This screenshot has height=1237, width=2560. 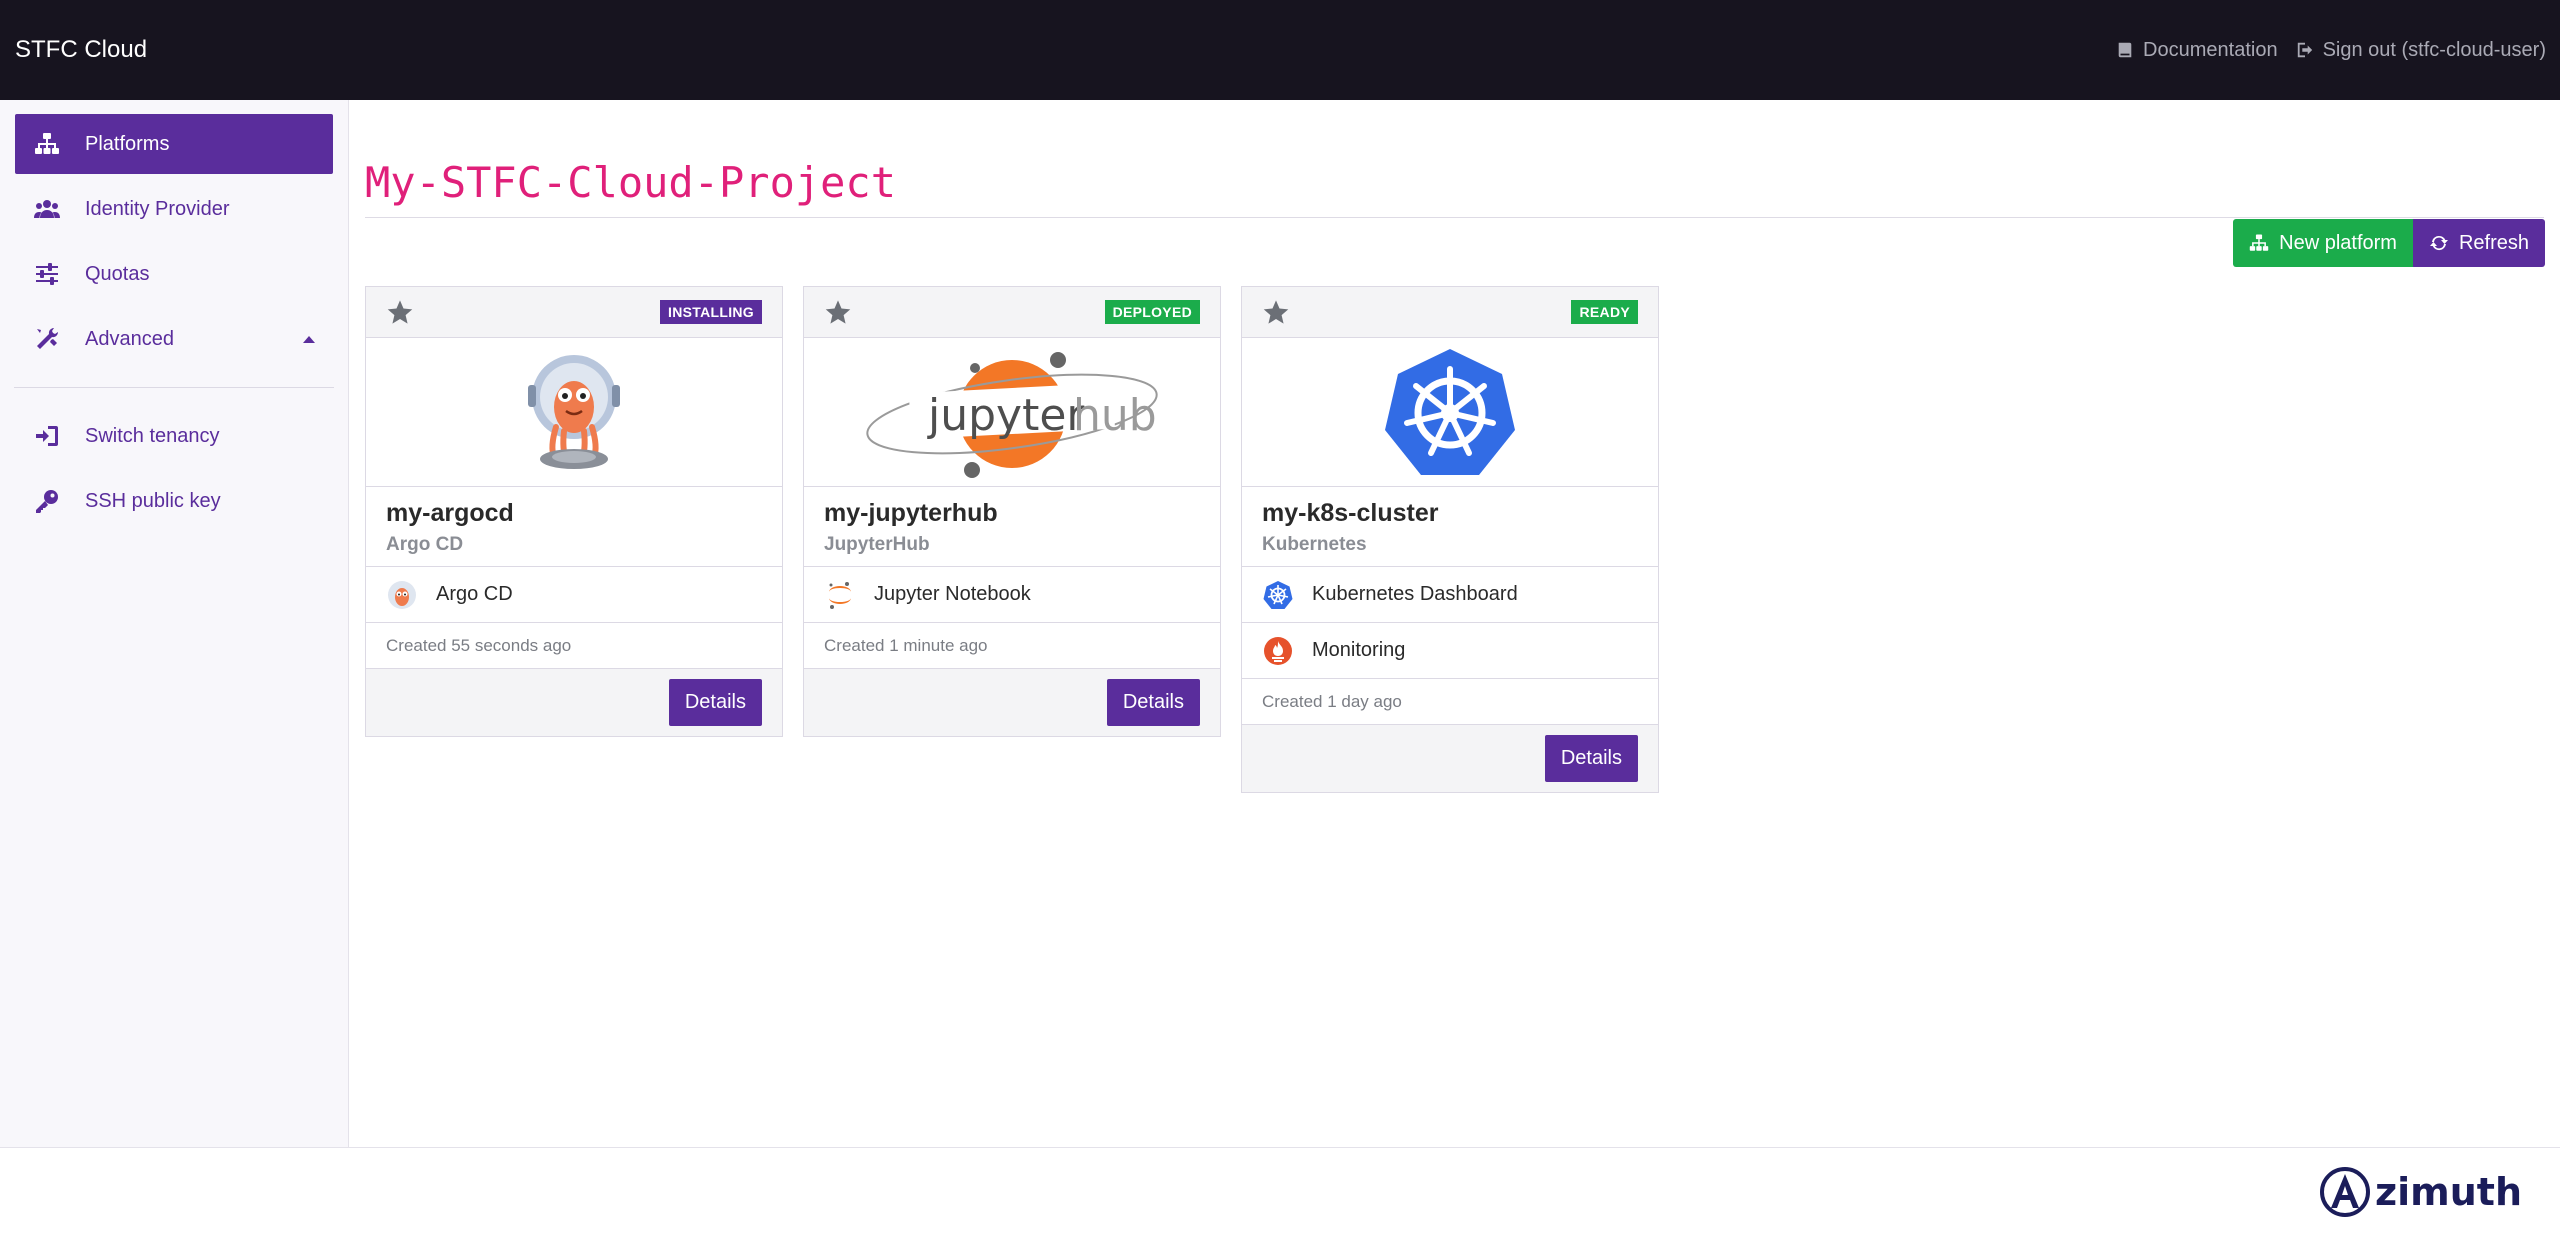 What do you see at coordinates (152, 435) in the screenshot?
I see `sidebar-item-label: Switch tenancy` at bounding box center [152, 435].